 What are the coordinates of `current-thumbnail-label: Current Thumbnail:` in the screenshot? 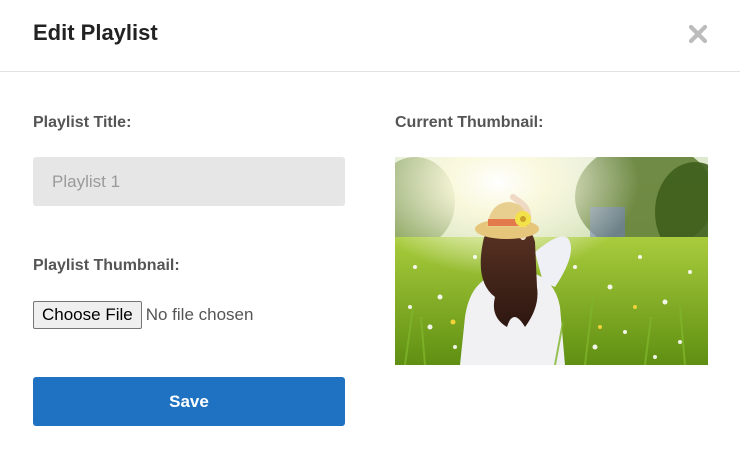 It's located at (469, 122).